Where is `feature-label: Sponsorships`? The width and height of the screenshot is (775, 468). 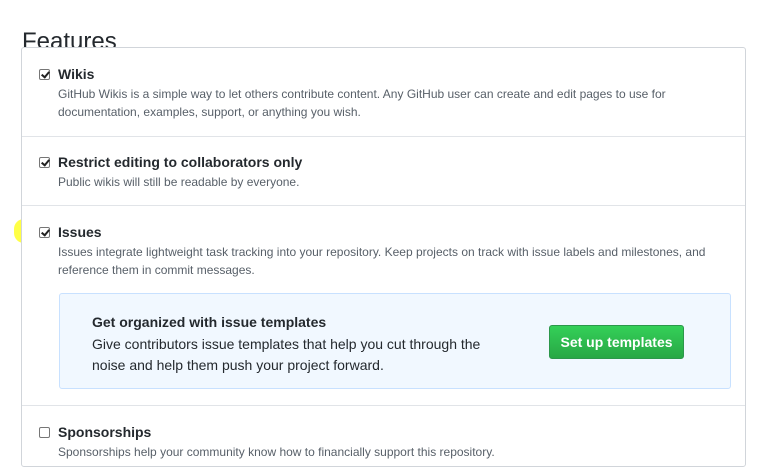 feature-label: Sponsorships is located at coordinates (105, 432).